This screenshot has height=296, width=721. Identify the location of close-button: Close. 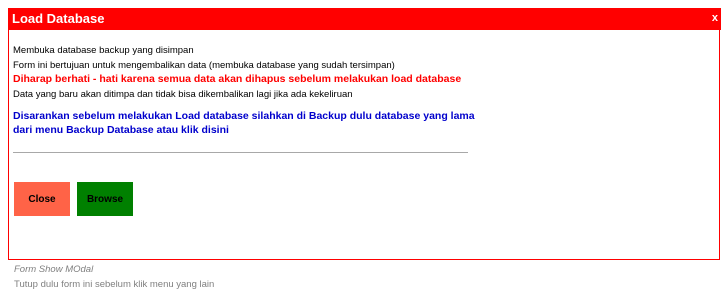
(42, 199).